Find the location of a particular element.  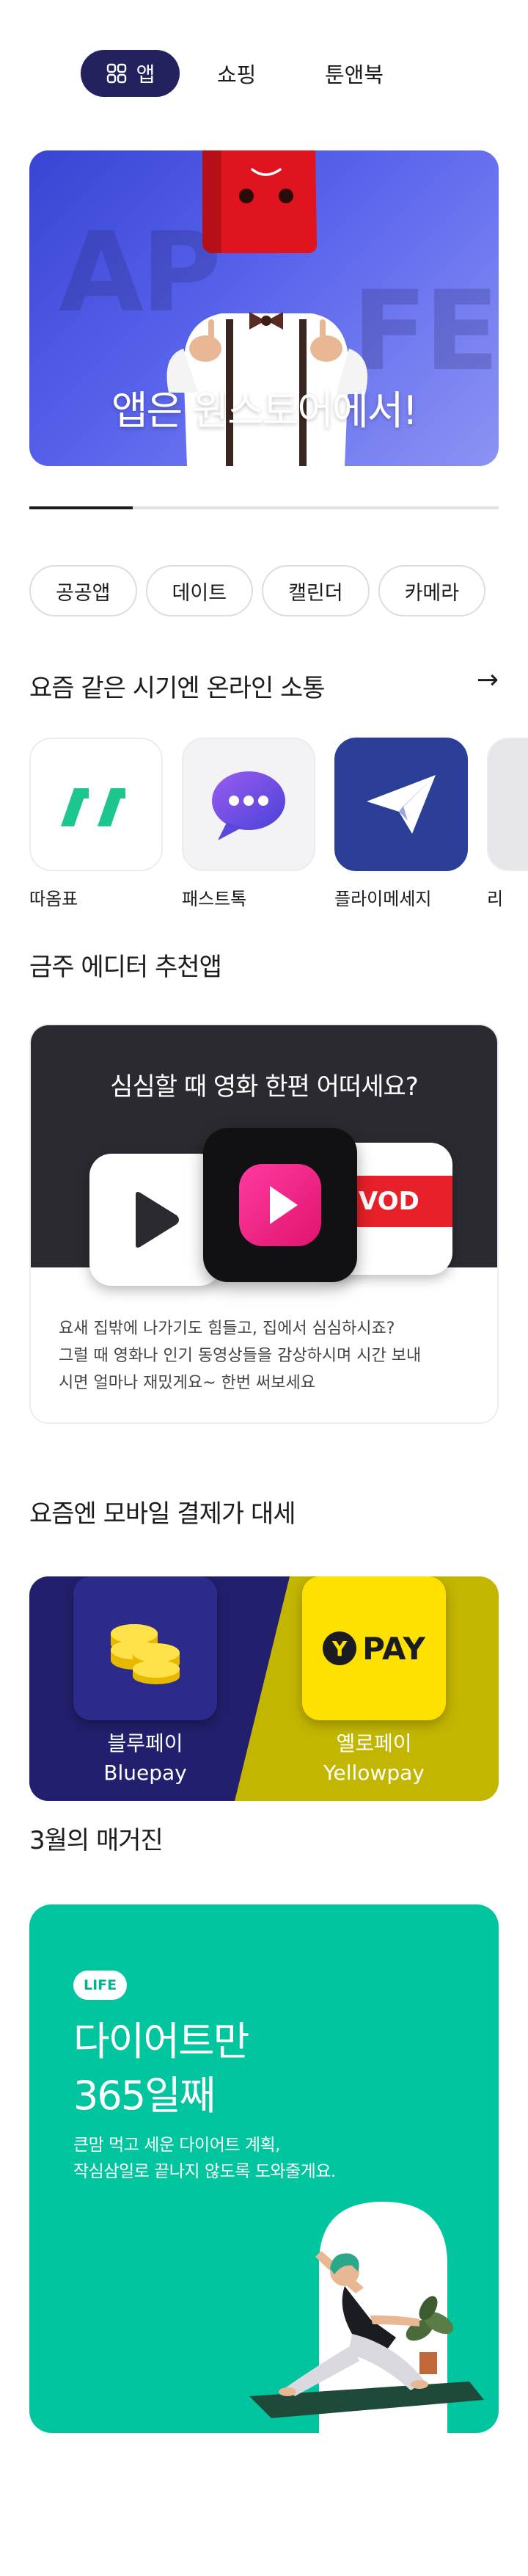

hero-banner: AP FE 앱은 원스토어에서! is located at coordinates (264, 308).